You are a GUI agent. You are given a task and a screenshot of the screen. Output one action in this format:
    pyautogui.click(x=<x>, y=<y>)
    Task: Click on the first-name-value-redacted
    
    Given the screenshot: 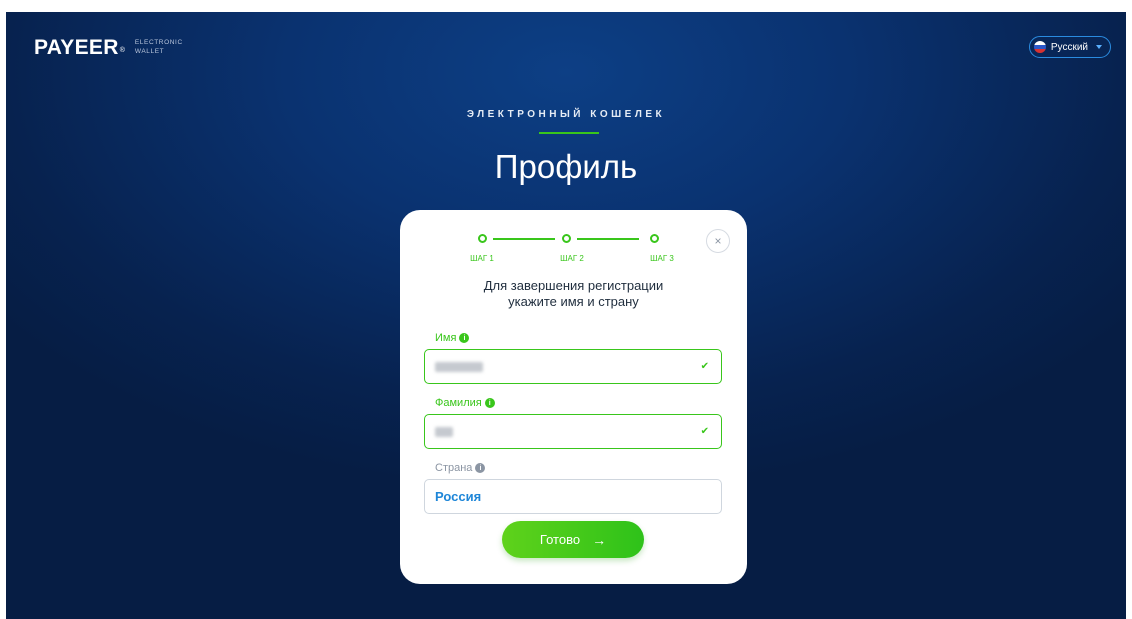 What is the action you would take?
    pyautogui.click(x=459, y=366)
    